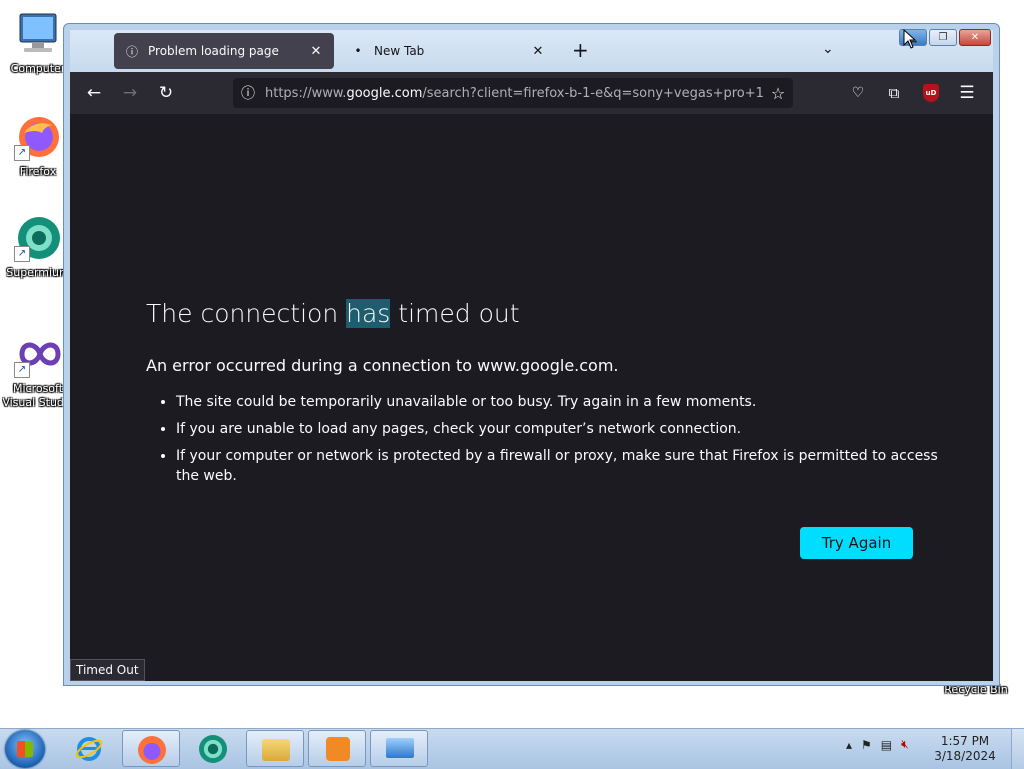  Describe the element at coordinates (38, 238) in the screenshot. I see `supermium-icon: ↗` at that location.